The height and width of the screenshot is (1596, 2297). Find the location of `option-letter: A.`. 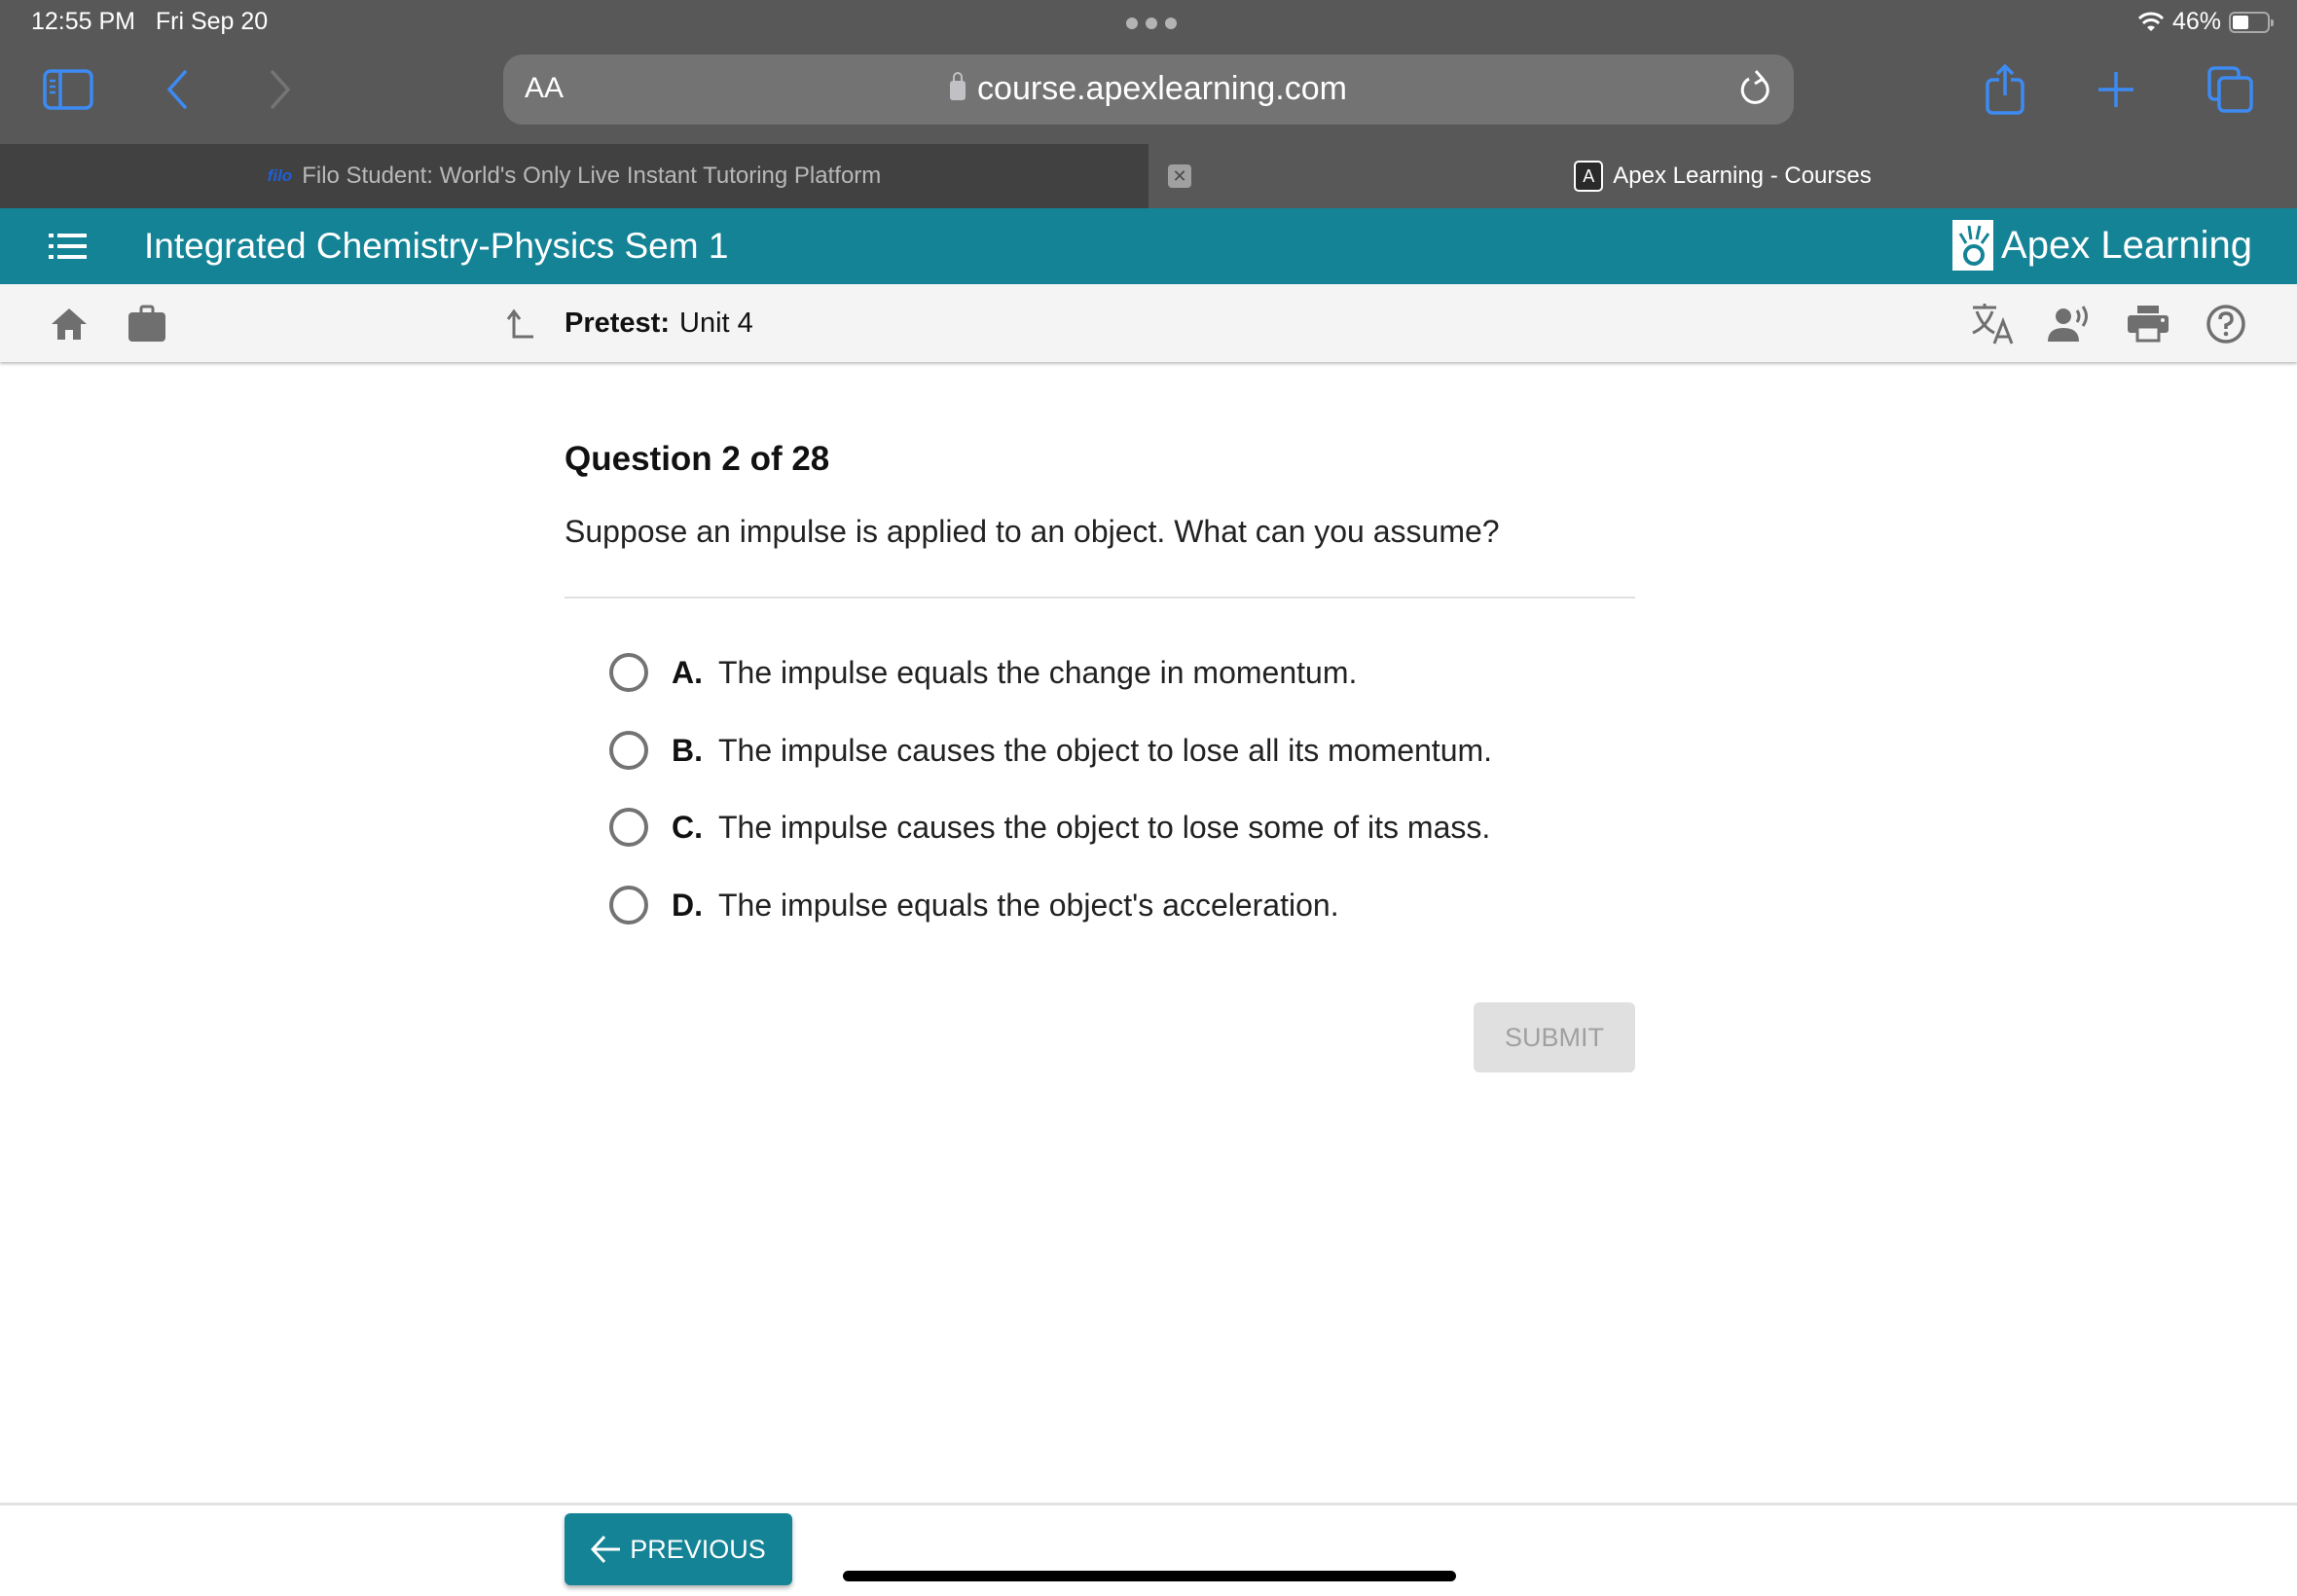

option-letter: A. is located at coordinates (687, 672).